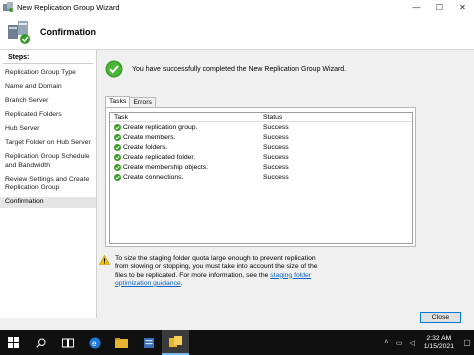  I want to click on start-button, so click(13, 342).